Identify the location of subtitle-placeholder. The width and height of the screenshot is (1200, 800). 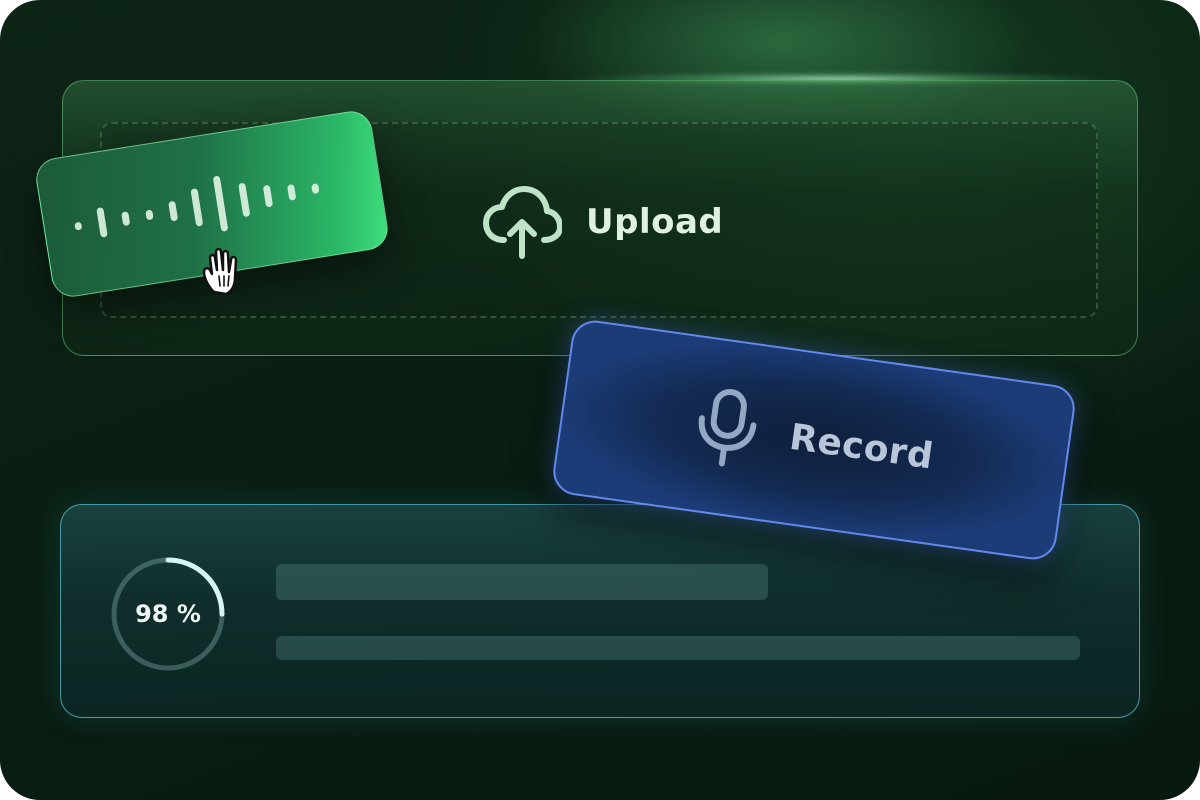
(678, 648).